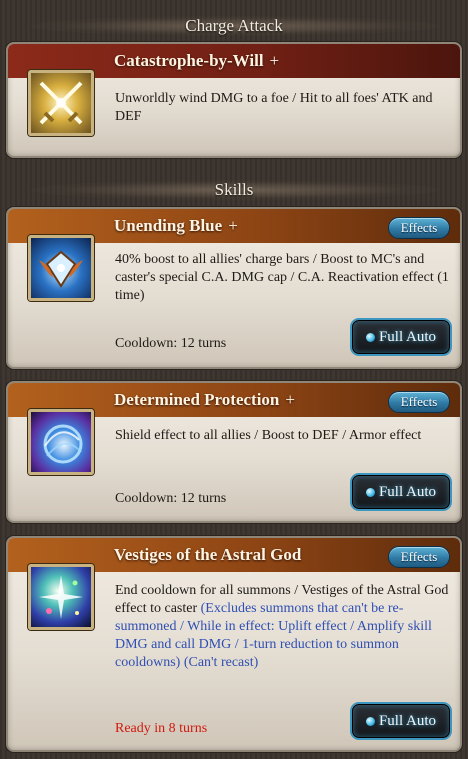 This screenshot has width=468, height=759. What do you see at coordinates (61, 103) in the screenshot?
I see `crossed-swords-icon` at bounding box center [61, 103].